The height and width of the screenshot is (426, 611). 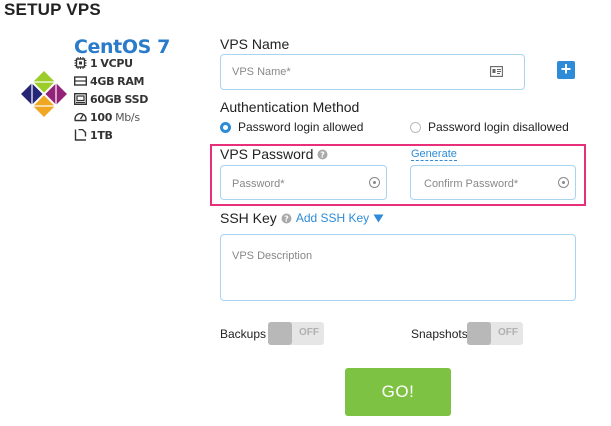 I want to click on spec-unit: SSD, so click(x=136, y=99).